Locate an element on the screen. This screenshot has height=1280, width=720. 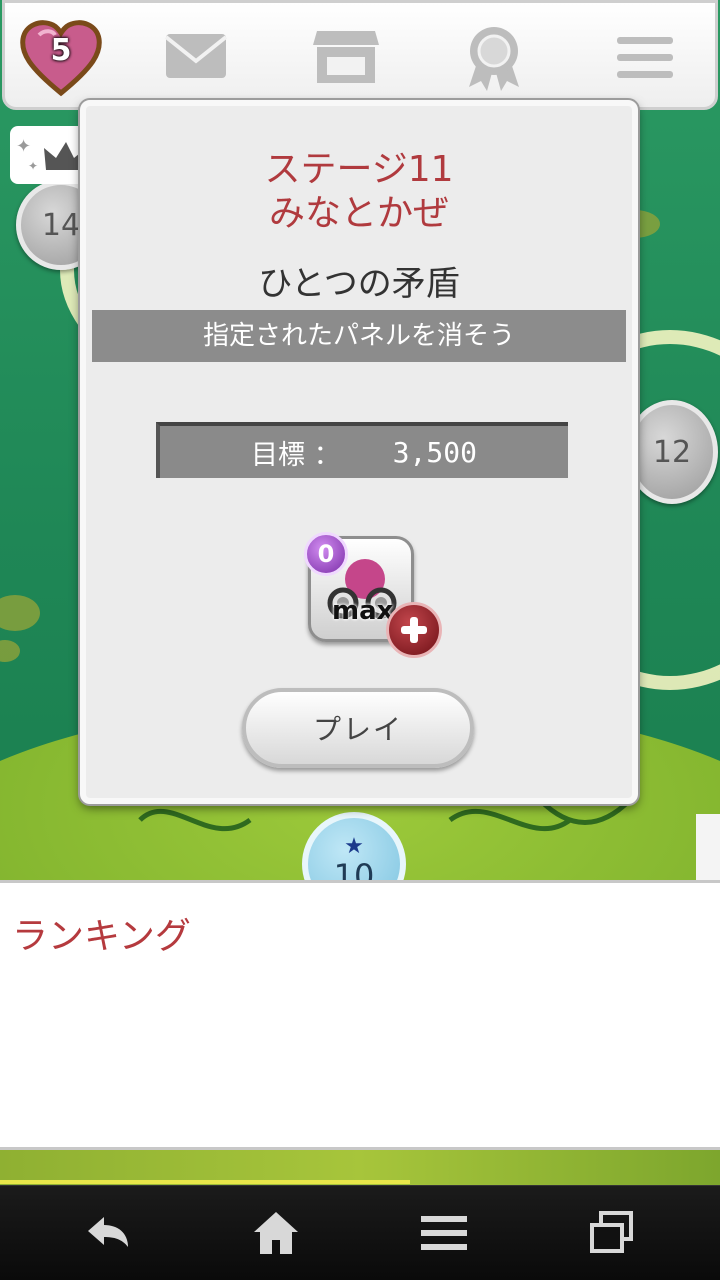
crown-icon: ✦ ✦ is located at coordinates (51, 154).